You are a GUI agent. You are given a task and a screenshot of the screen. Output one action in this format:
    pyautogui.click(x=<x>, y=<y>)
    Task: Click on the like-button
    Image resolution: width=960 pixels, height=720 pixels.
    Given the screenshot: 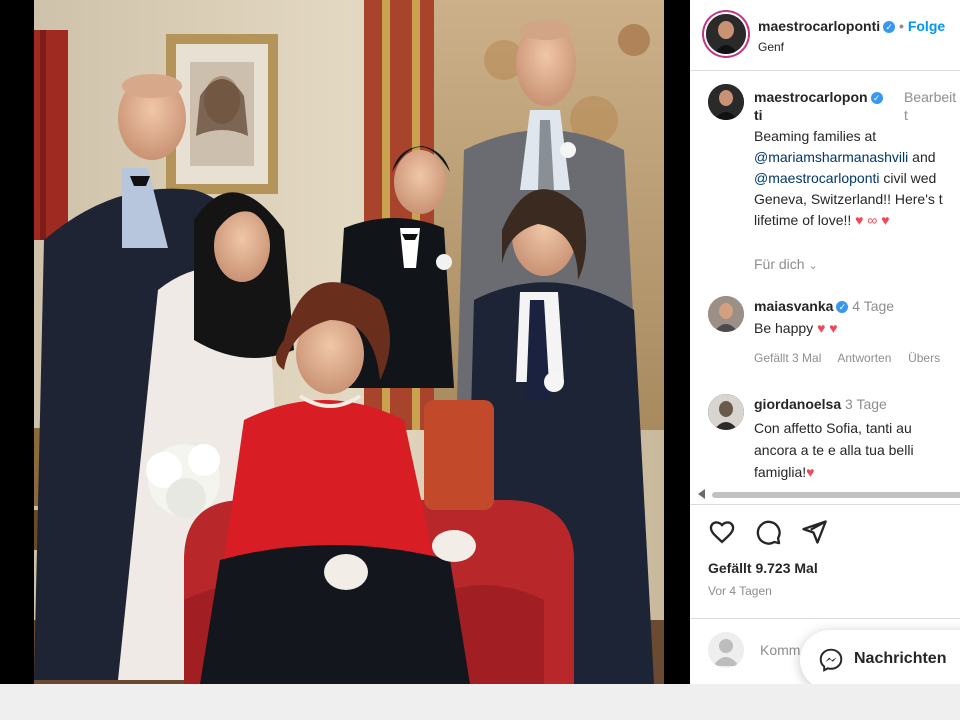 What is the action you would take?
    pyautogui.click(x=723, y=533)
    